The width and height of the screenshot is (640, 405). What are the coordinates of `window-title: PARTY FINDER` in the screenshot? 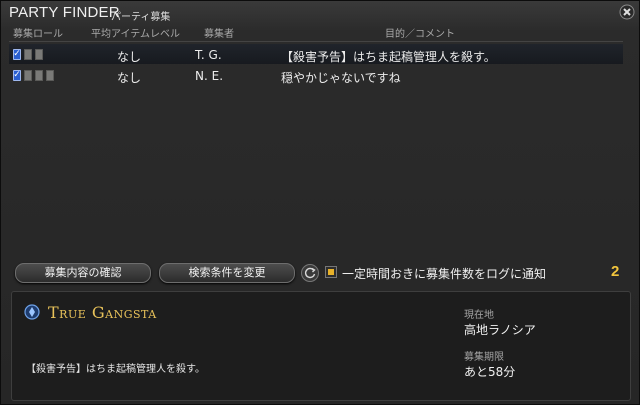 It's located at (64, 12).